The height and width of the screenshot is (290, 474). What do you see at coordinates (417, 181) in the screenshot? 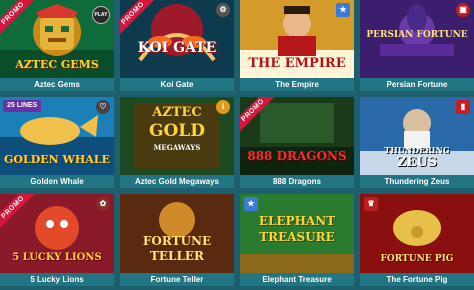
I see `game-title: Thundering Zeus` at bounding box center [417, 181].